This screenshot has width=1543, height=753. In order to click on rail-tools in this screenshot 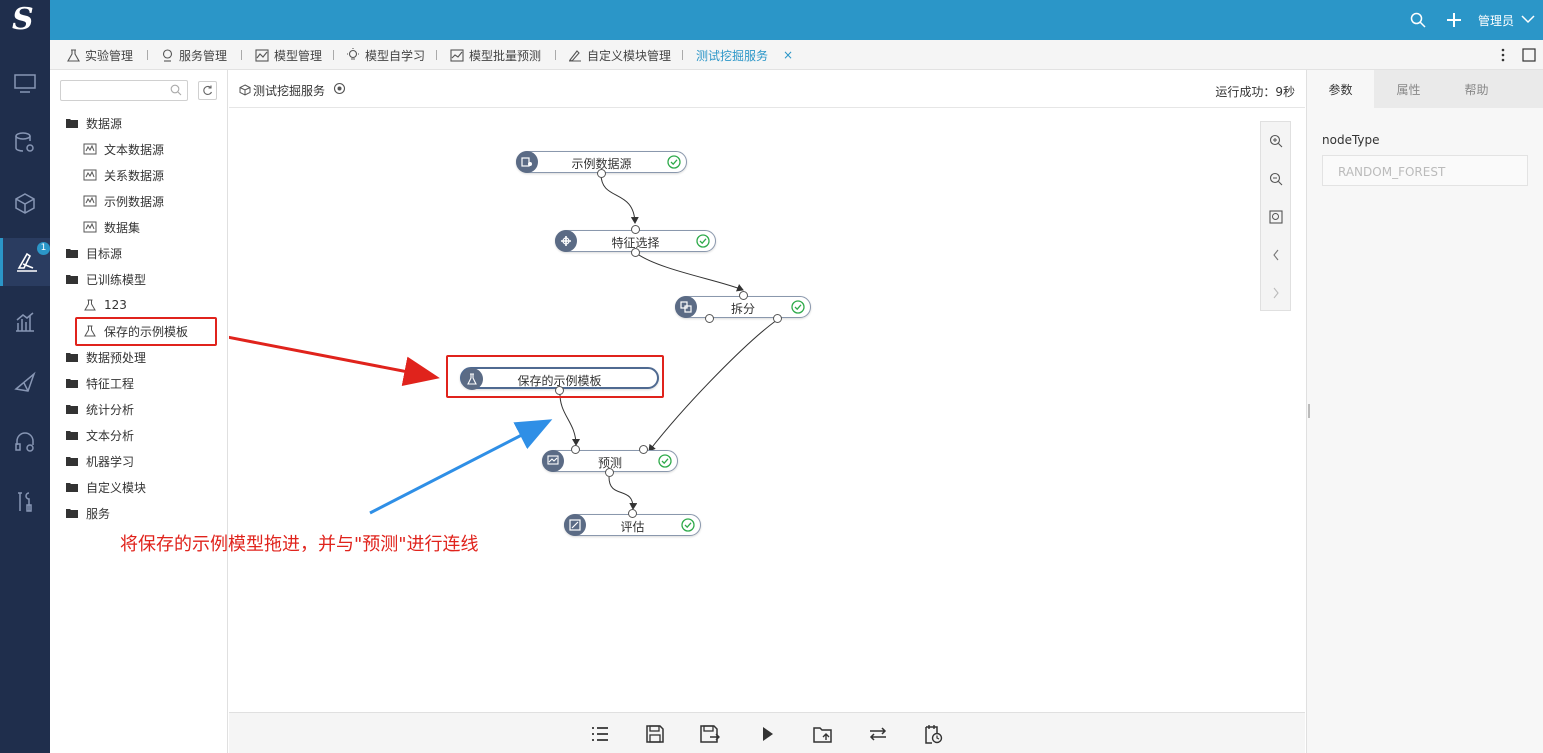, I will do `click(25, 502)`.